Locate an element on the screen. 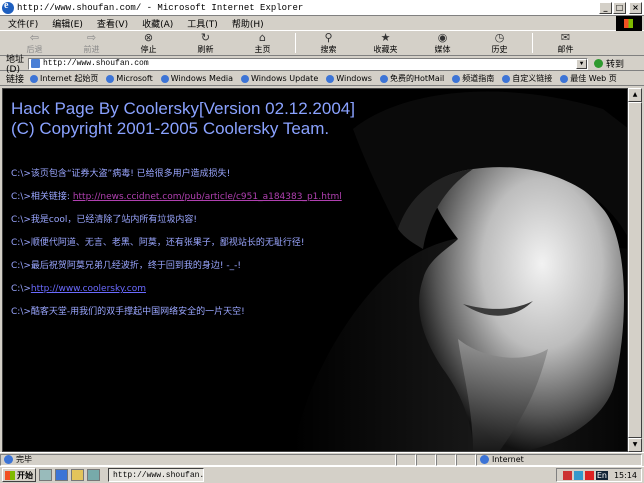 The width and height of the screenshot is (644, 483). favorites-label: 收藏夹 is located at coordinates (385, 49).